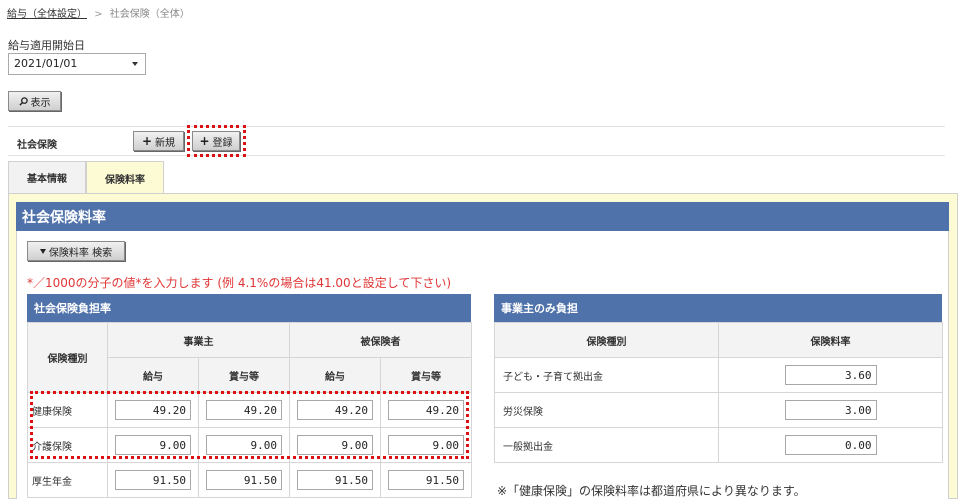 The image size is (967, 499). I want to click on new-button: + 新規, so click(158, 141).